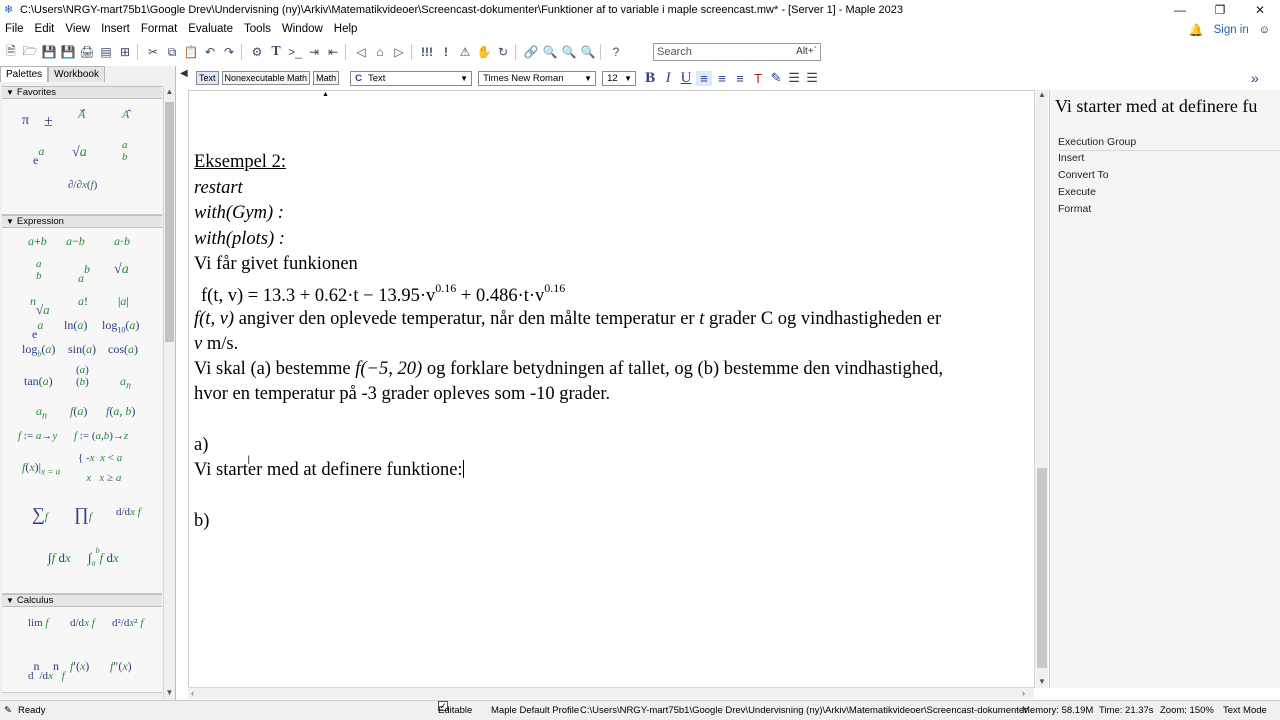  What do you see at coordinates (326, 78) in the screenshot?
I see `math-mode-button: Math` at bounding box center [326, 78].